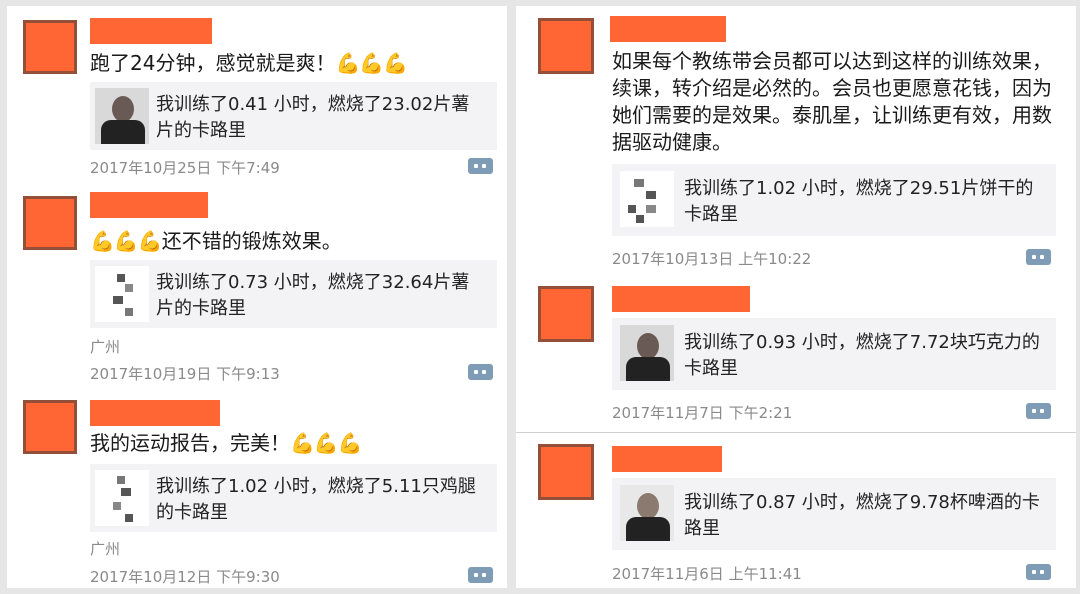  Describe the element at coordinates (313, 117) in the screenshot. I see `card-text: 我训练了0.41 小时，燃烧了23.02片薯片的卡路里` at that location.